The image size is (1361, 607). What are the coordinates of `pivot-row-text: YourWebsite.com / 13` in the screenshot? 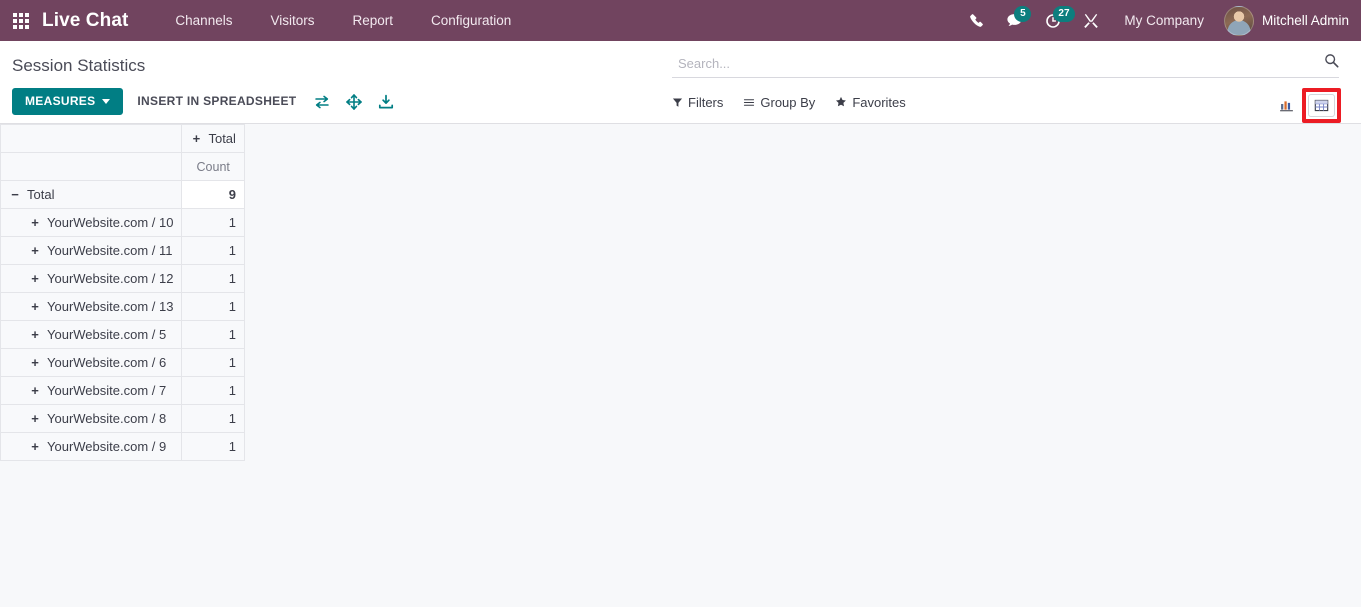 It's located at (110, 306).